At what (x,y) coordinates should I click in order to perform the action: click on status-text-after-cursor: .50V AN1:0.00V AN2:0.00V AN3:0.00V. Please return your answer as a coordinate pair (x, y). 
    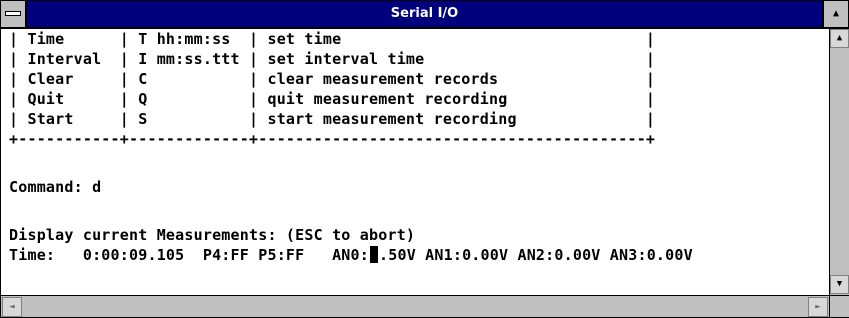
    Looking at the image, I should click on (536, 255).